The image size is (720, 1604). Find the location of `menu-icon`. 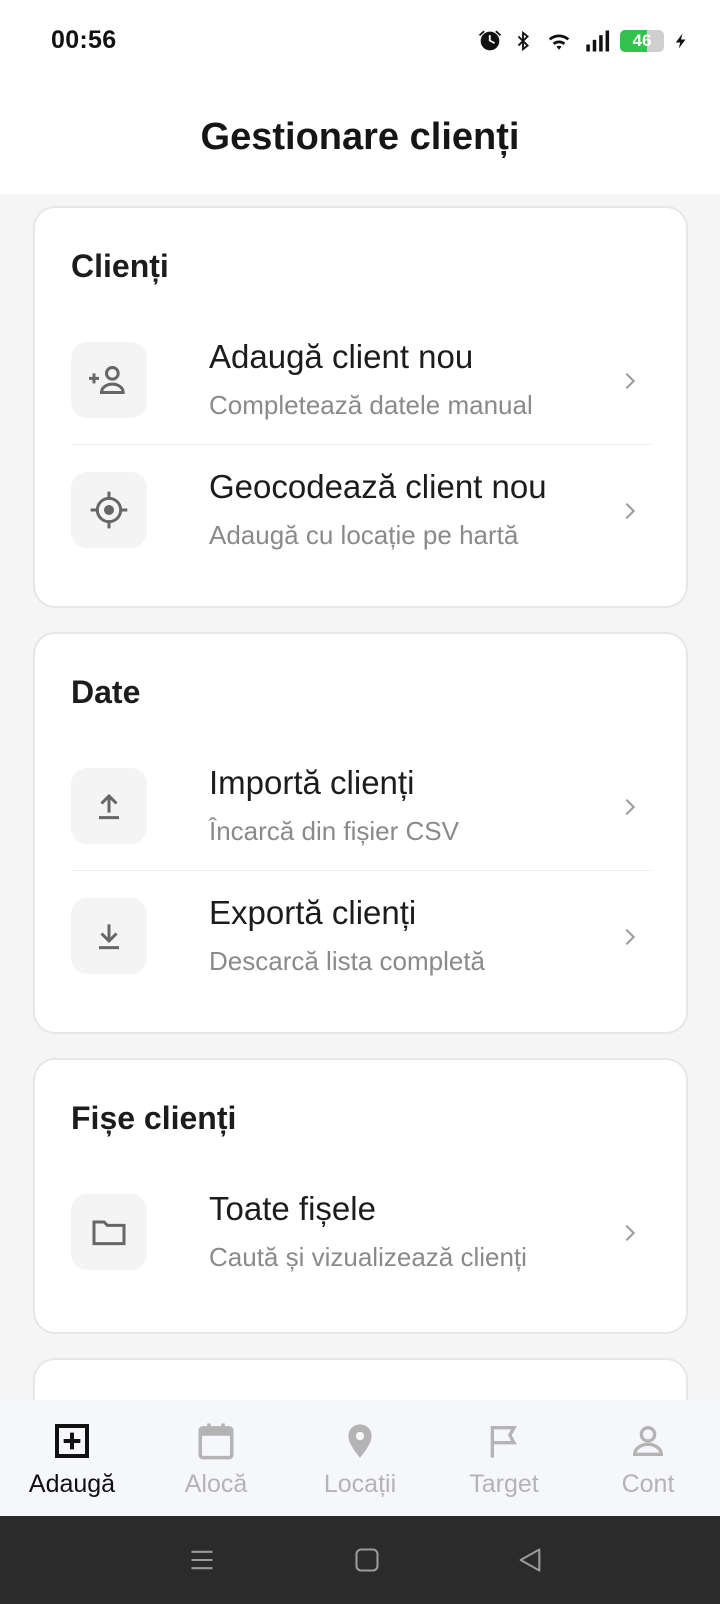

menu-icon is located at coordinates (202, 1560).